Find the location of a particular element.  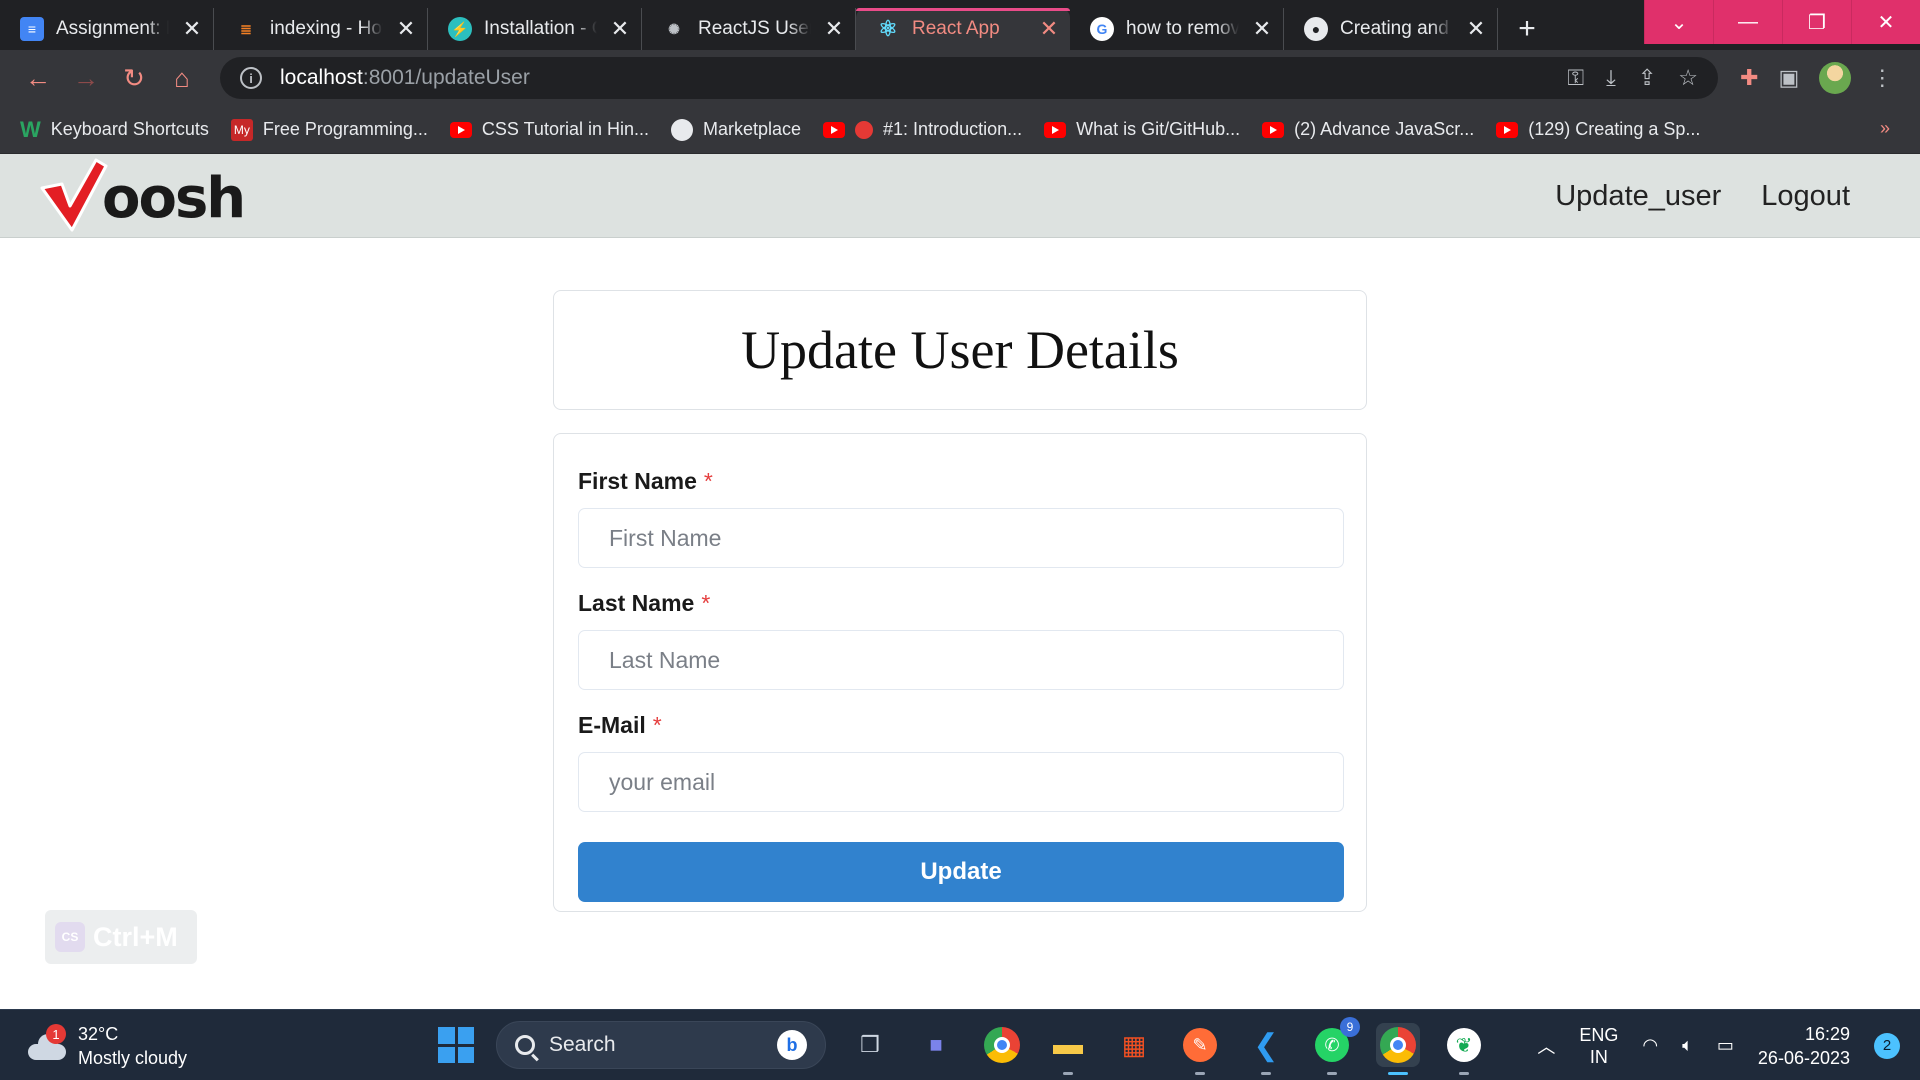

browser-tab: ● Creating and h ✕ is located at coordinates (1391, 29).